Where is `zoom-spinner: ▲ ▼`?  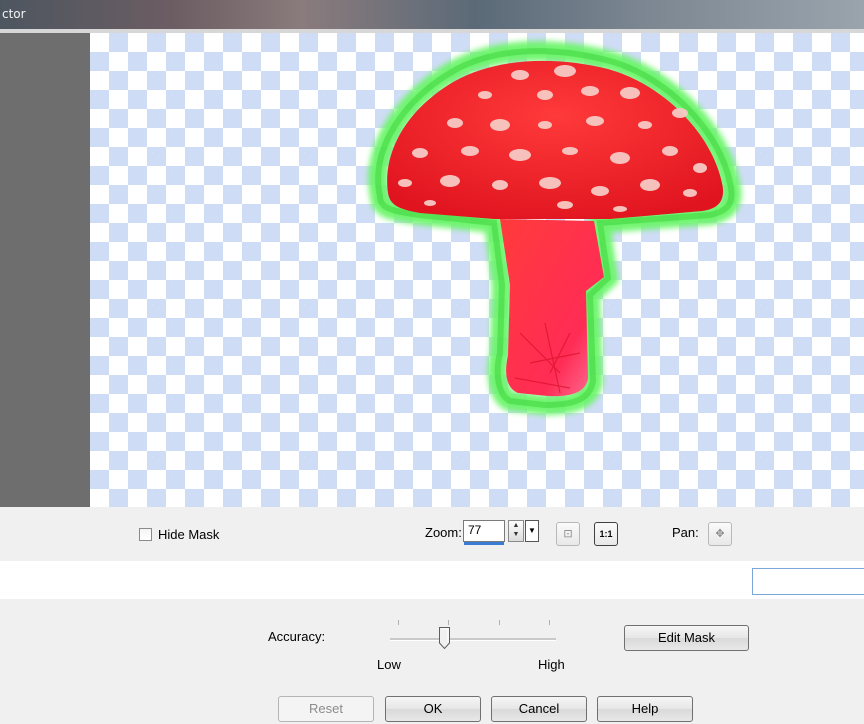 zoom-spinner: ▲ ▼ is located at coordinates (516, 531).